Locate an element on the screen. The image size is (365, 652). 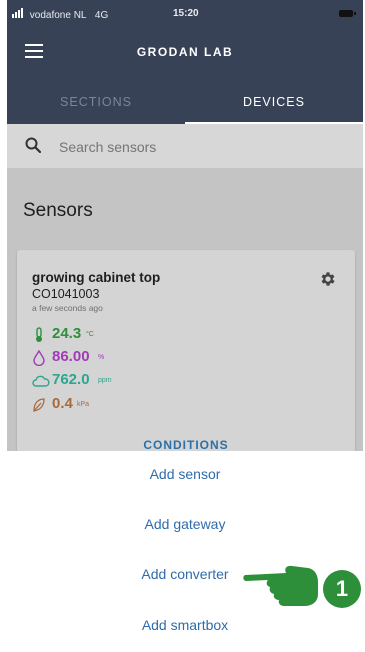
add-sensor-option: Add sensor is located at coordinates (185, 474).